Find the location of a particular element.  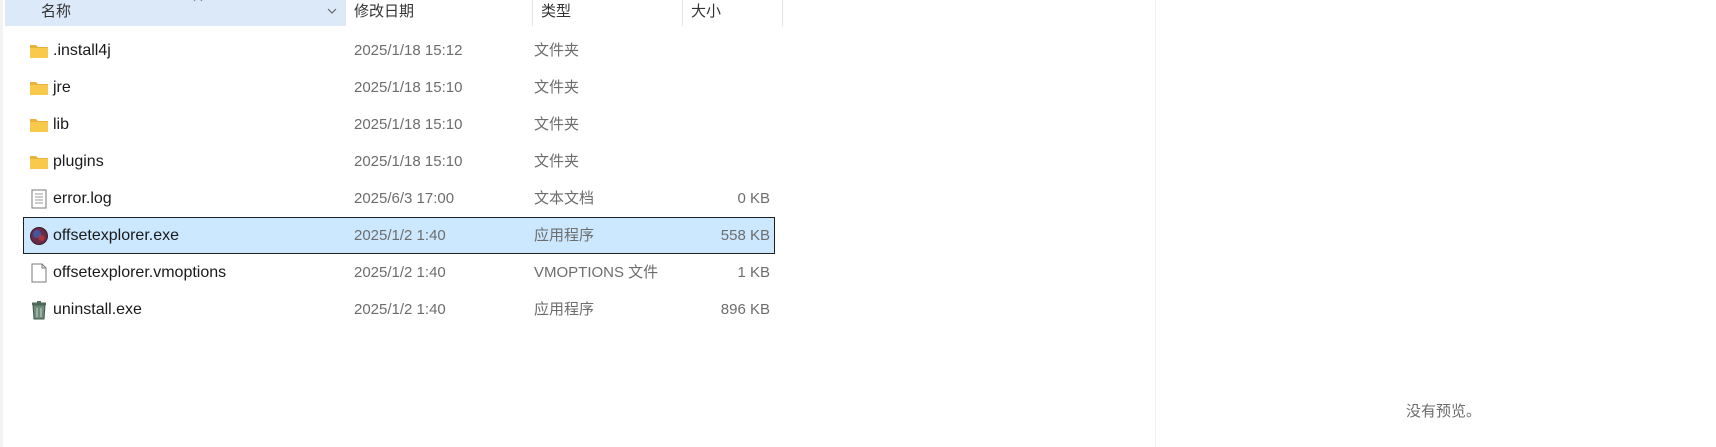

file-size: 0 KB is located at coordinates (753, 198).